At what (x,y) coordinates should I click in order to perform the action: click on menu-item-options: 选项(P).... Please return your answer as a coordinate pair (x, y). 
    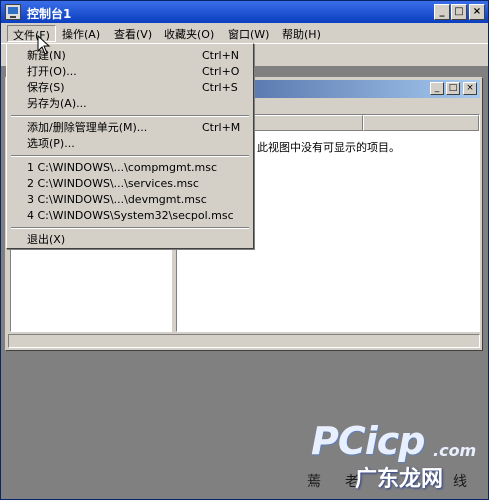
    Looking at the image, I should click on (130, 144).